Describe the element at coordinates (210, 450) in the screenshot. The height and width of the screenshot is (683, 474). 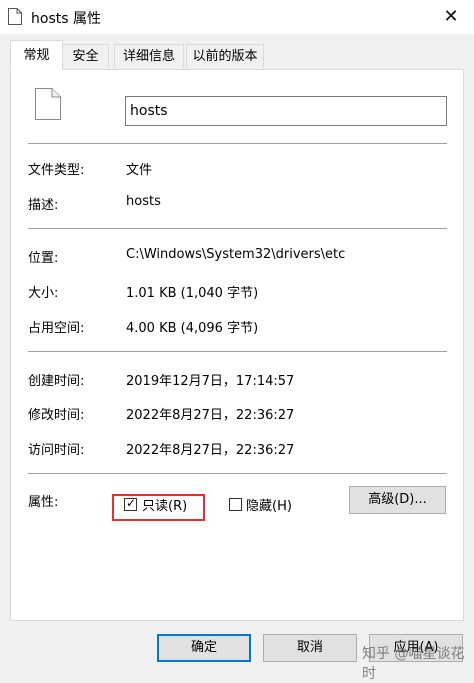
I see `accessed-value: 2022年8月27日，22:36:27` at that location.